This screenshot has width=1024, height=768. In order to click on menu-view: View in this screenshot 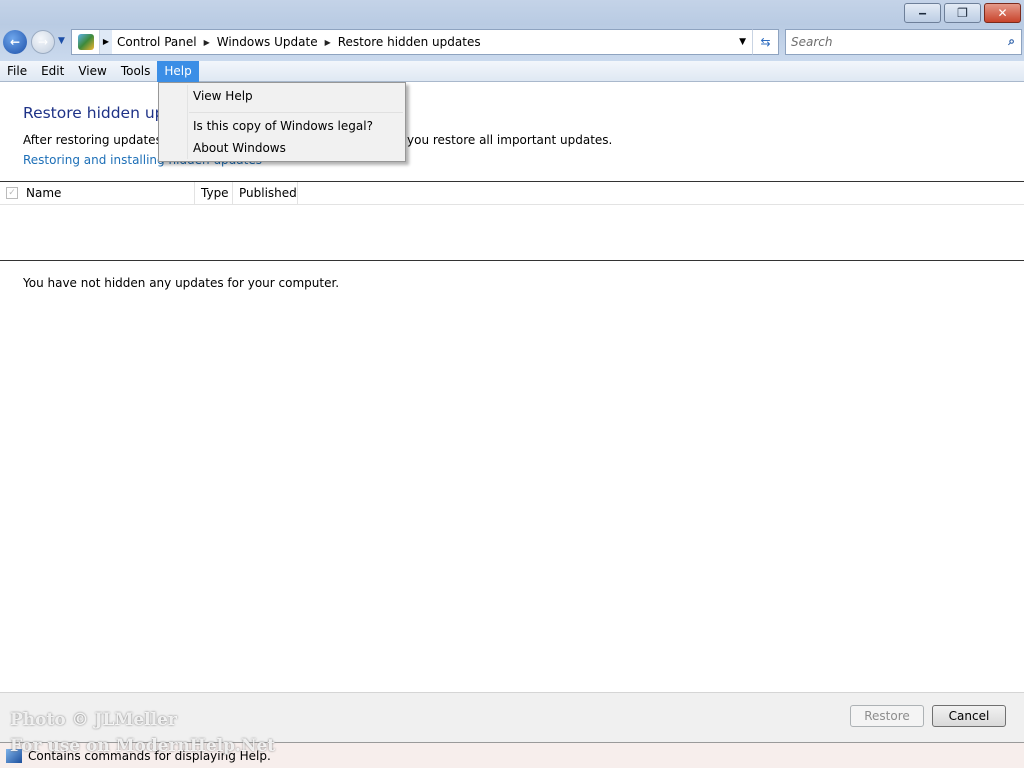, I will do `click(92, 71)`.